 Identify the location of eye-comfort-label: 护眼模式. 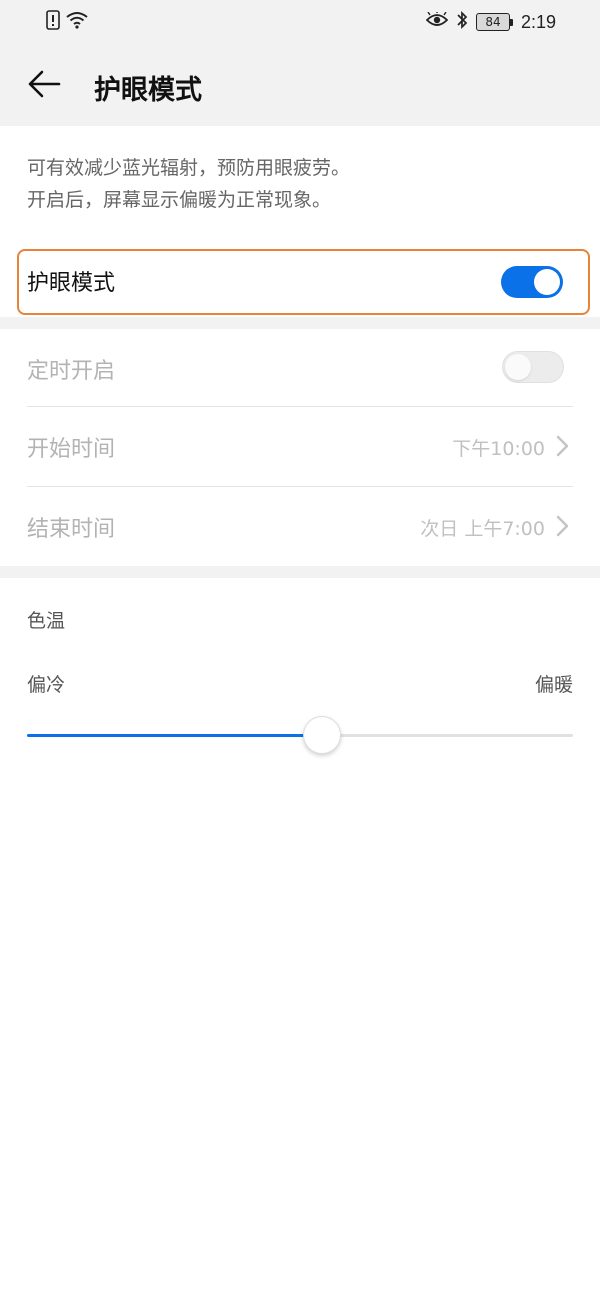
(71, 283).